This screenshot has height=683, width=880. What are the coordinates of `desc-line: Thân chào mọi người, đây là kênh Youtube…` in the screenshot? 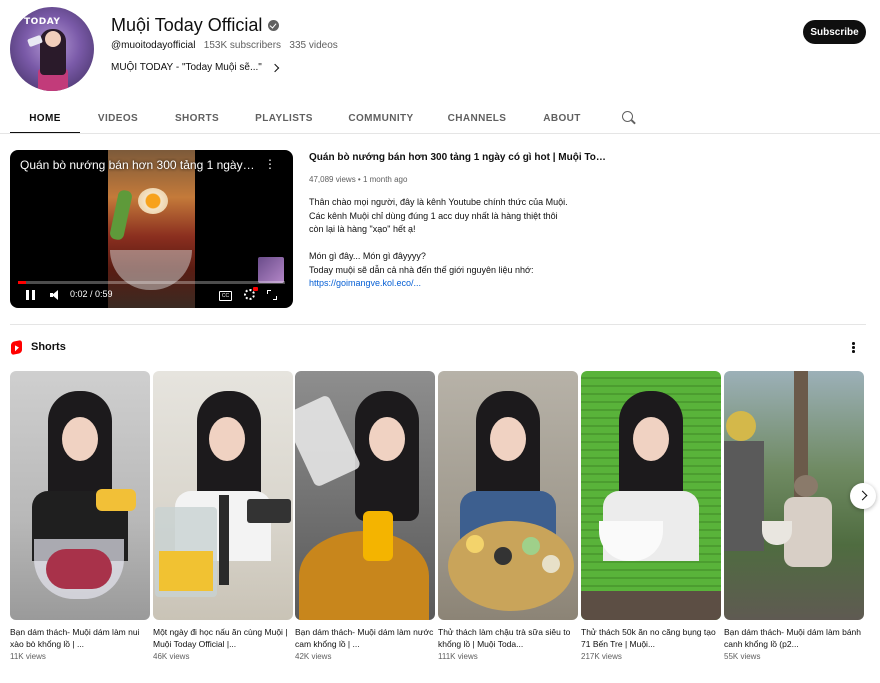 It's located at (438, 202).